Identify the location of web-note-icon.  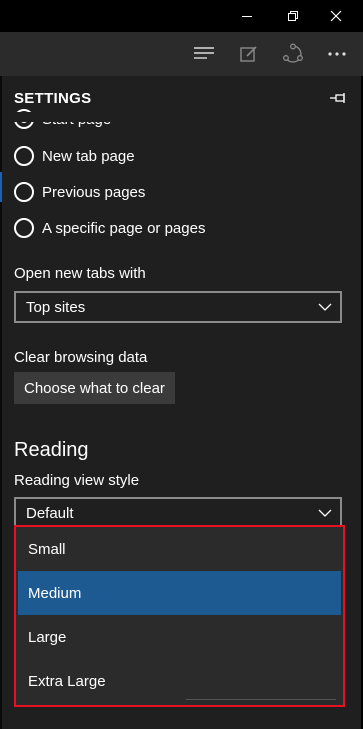
(248, 54).